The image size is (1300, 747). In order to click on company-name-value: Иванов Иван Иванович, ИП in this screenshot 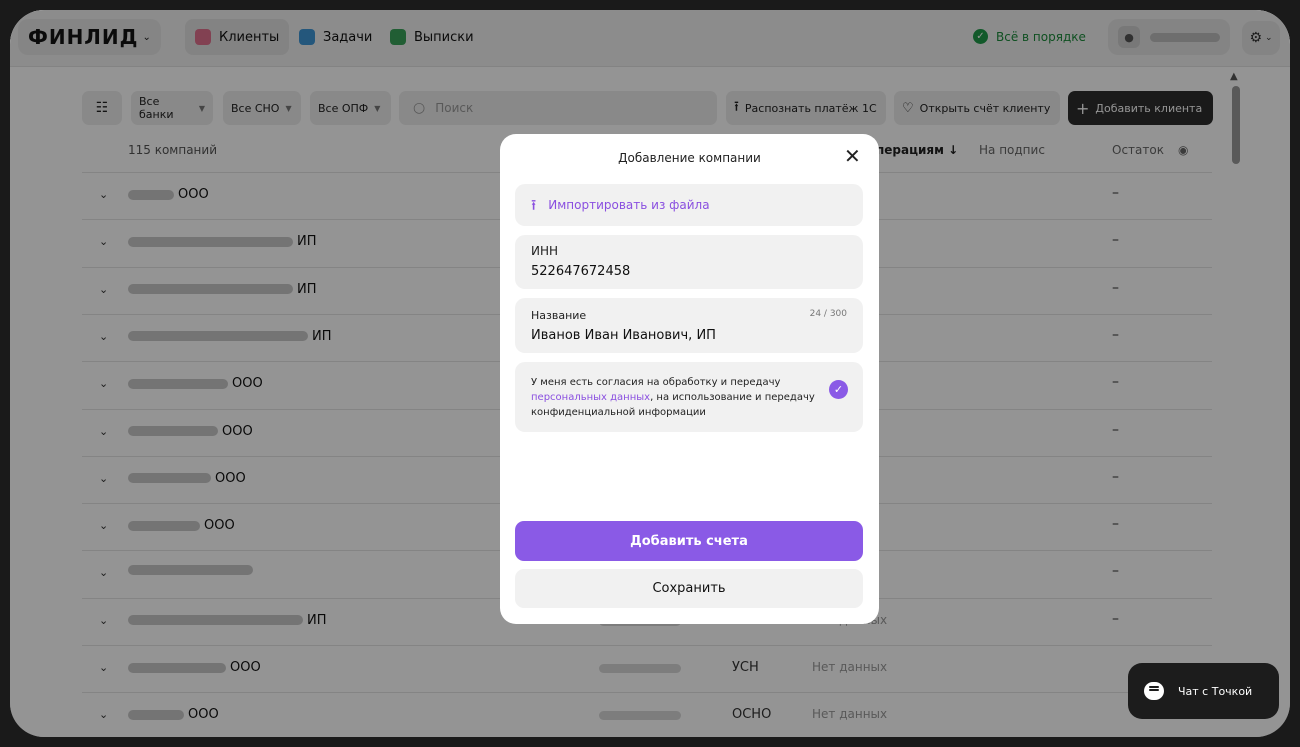, I will do `click(623, 335)`.